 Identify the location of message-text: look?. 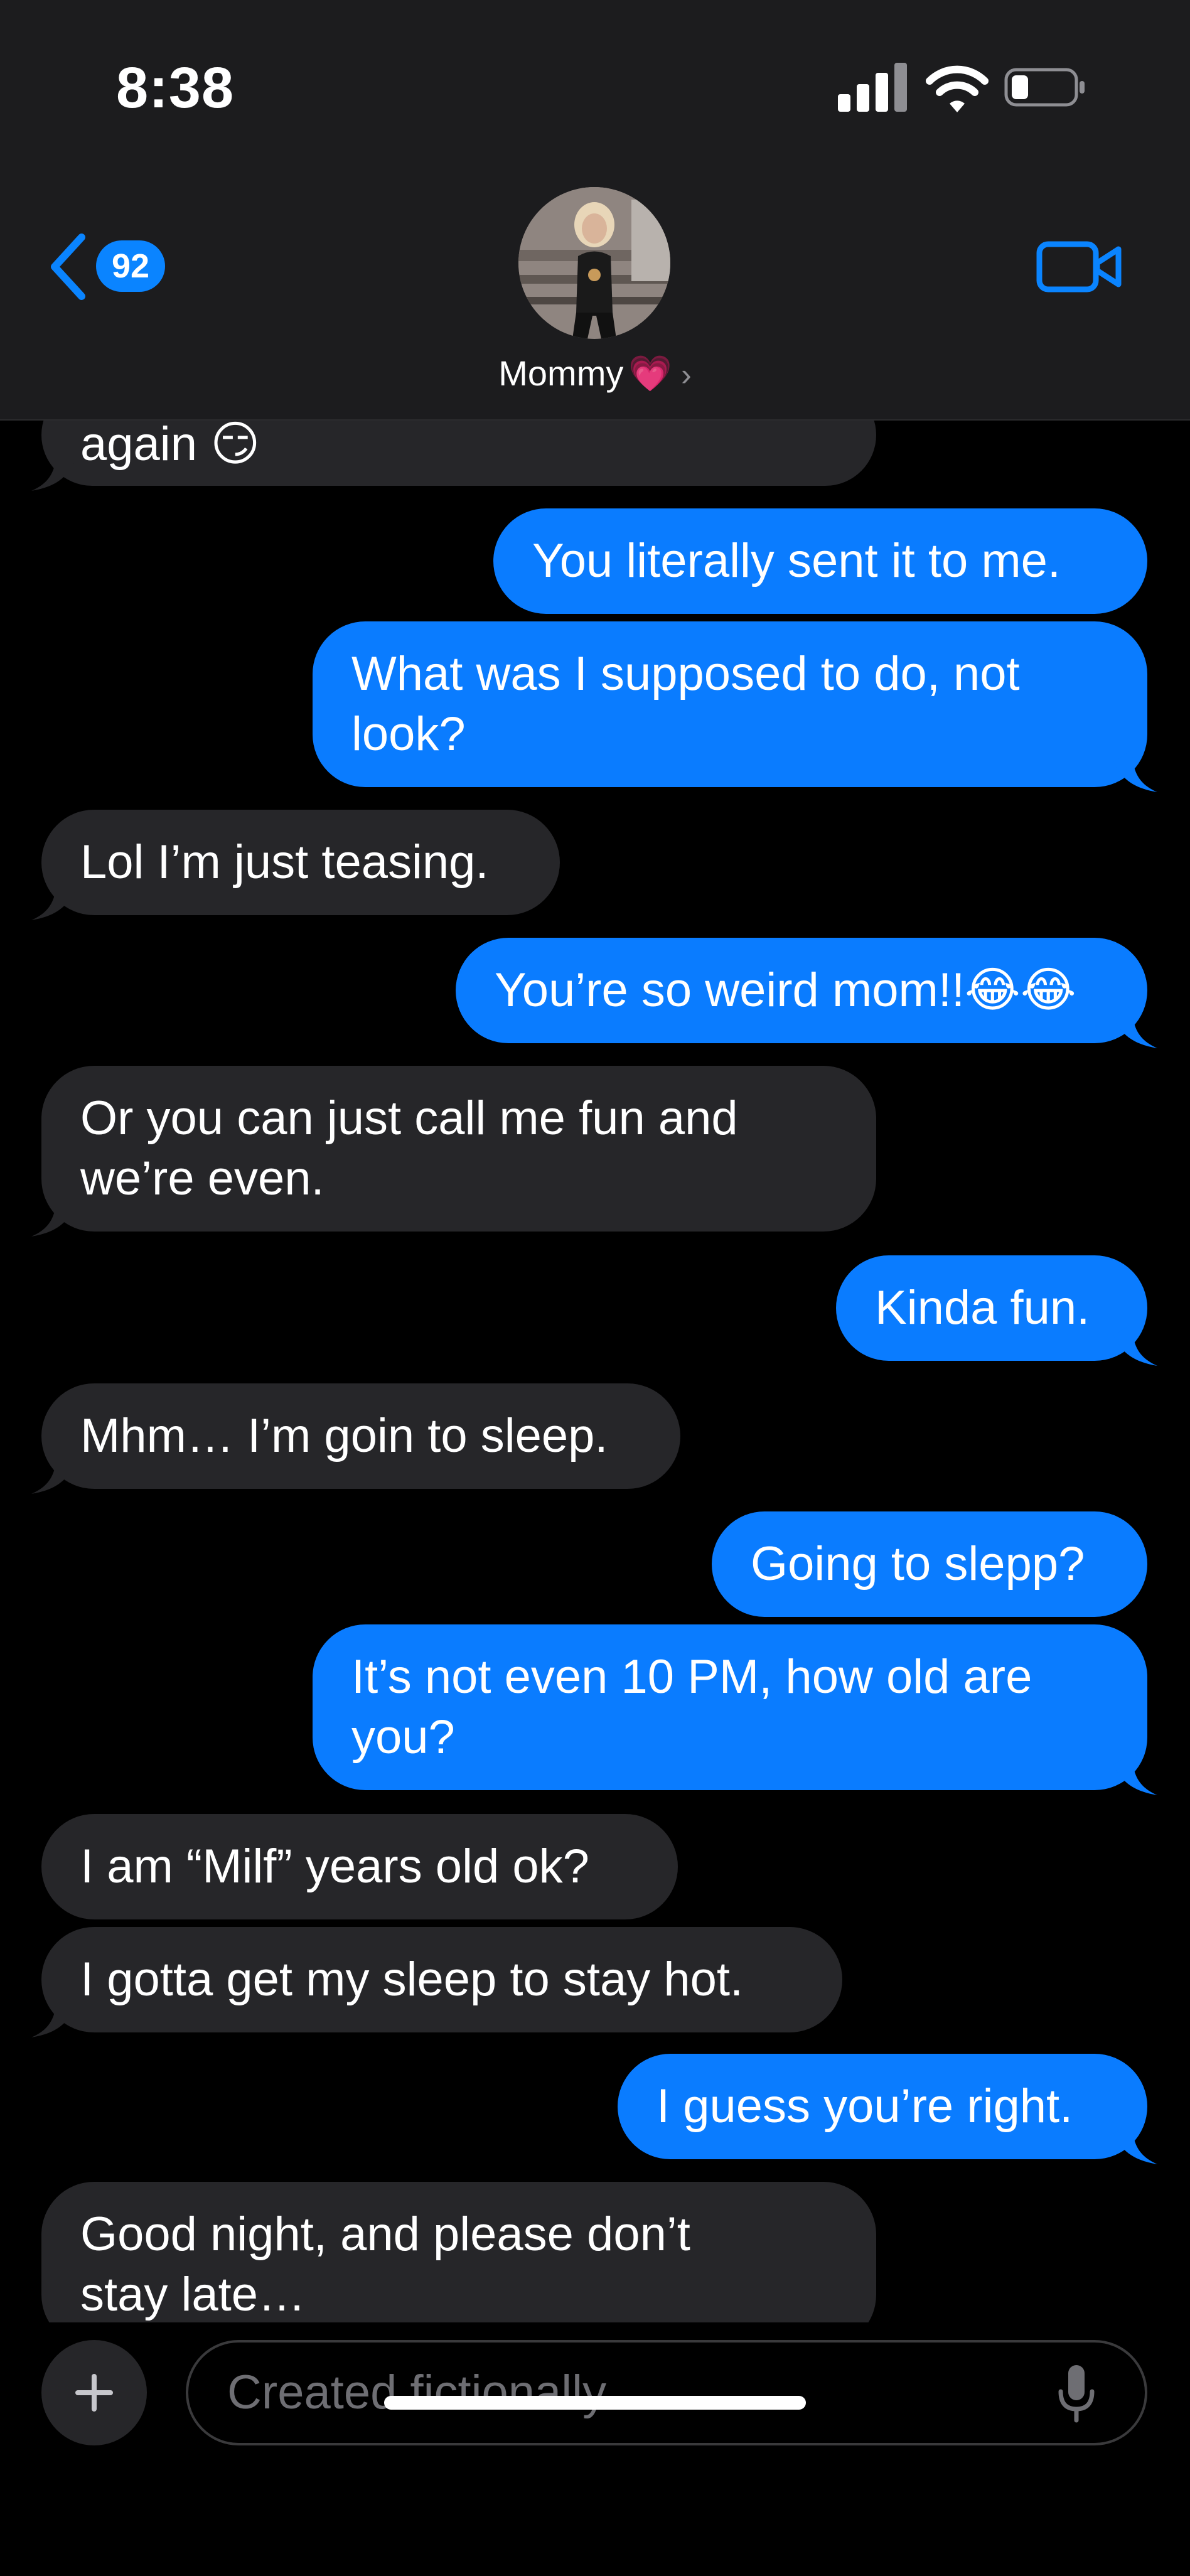
(408, 734).